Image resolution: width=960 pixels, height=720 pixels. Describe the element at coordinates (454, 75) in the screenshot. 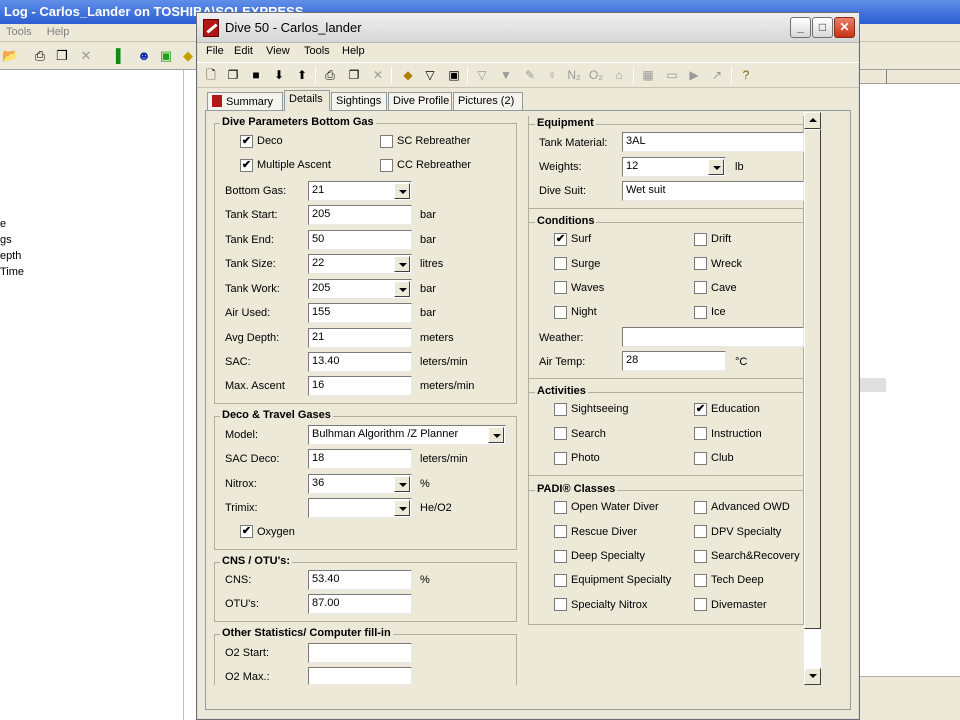

I see `camera-icon: ▣` at that location.